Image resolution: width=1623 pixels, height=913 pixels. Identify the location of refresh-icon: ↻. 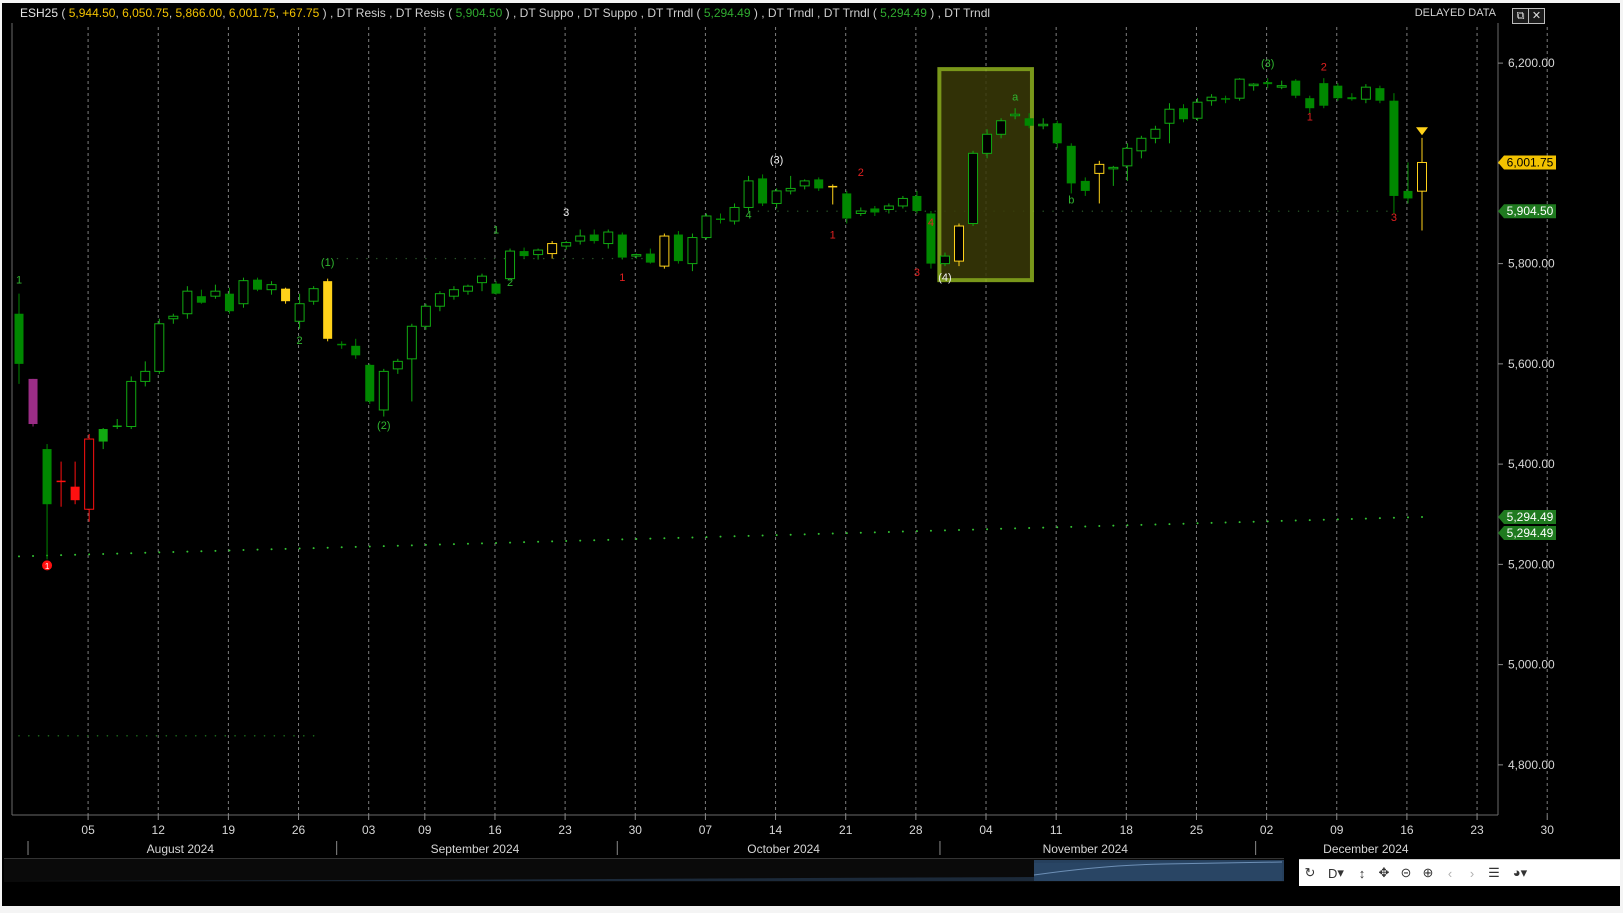
(1310, 873).